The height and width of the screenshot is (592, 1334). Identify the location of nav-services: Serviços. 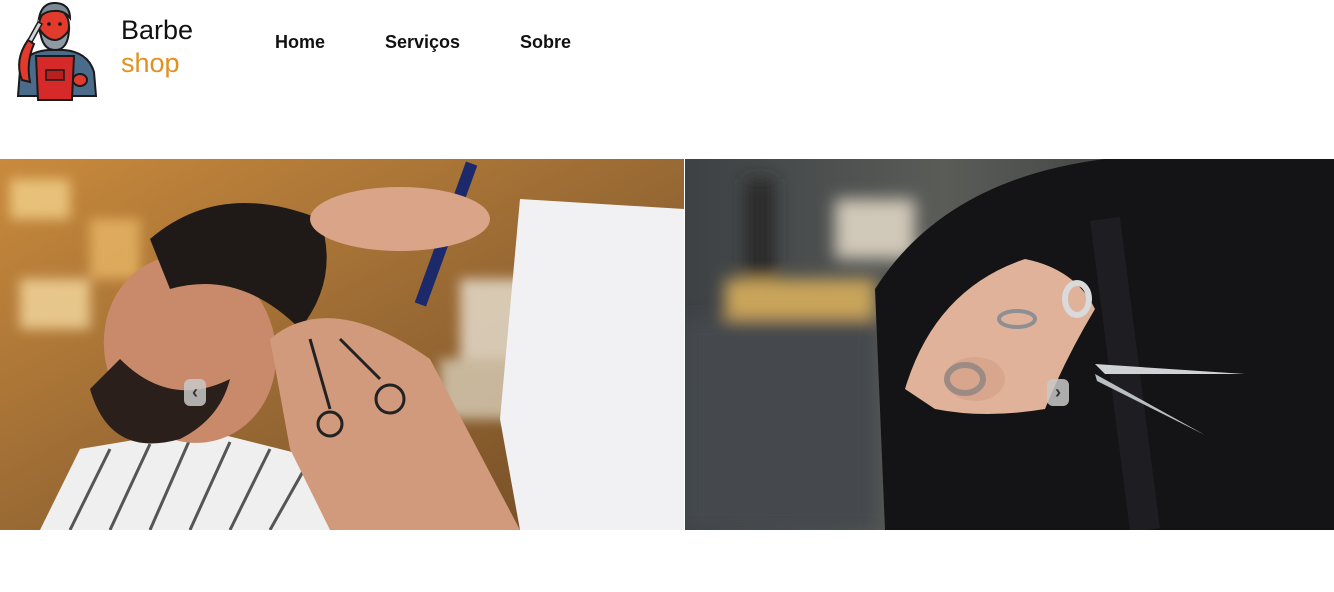
(422, 42).